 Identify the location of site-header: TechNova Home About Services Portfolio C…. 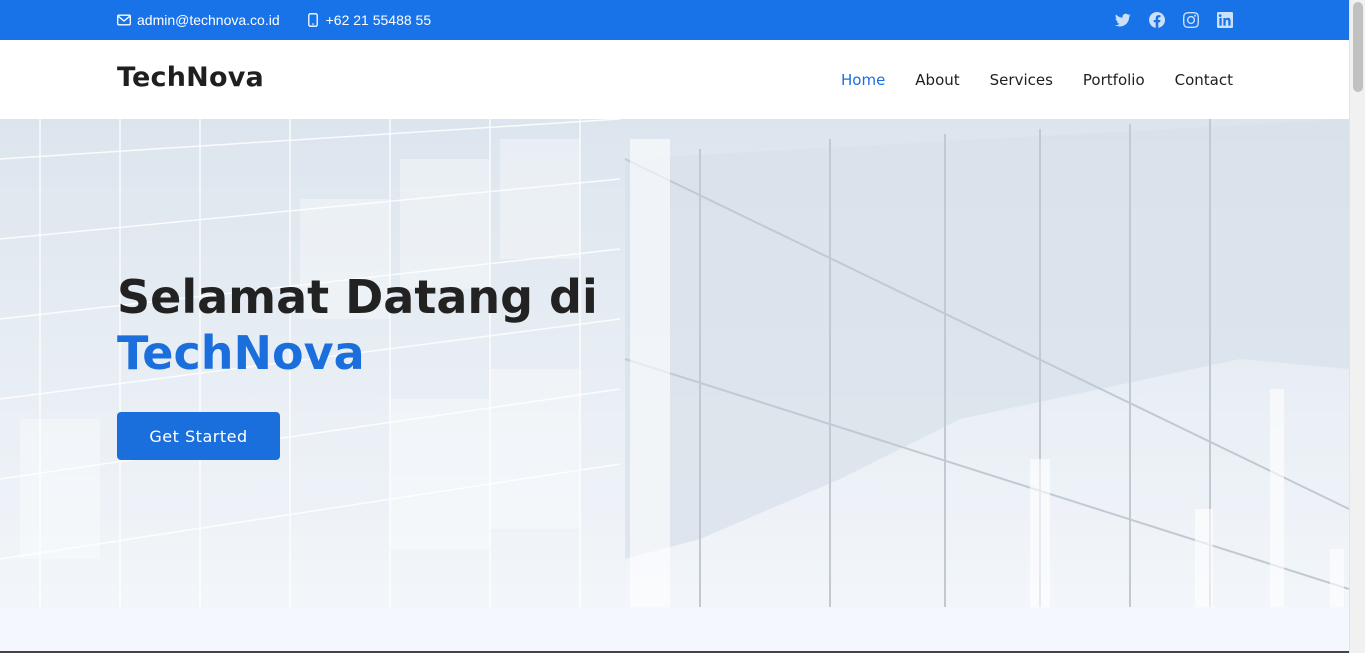
(674, 79).